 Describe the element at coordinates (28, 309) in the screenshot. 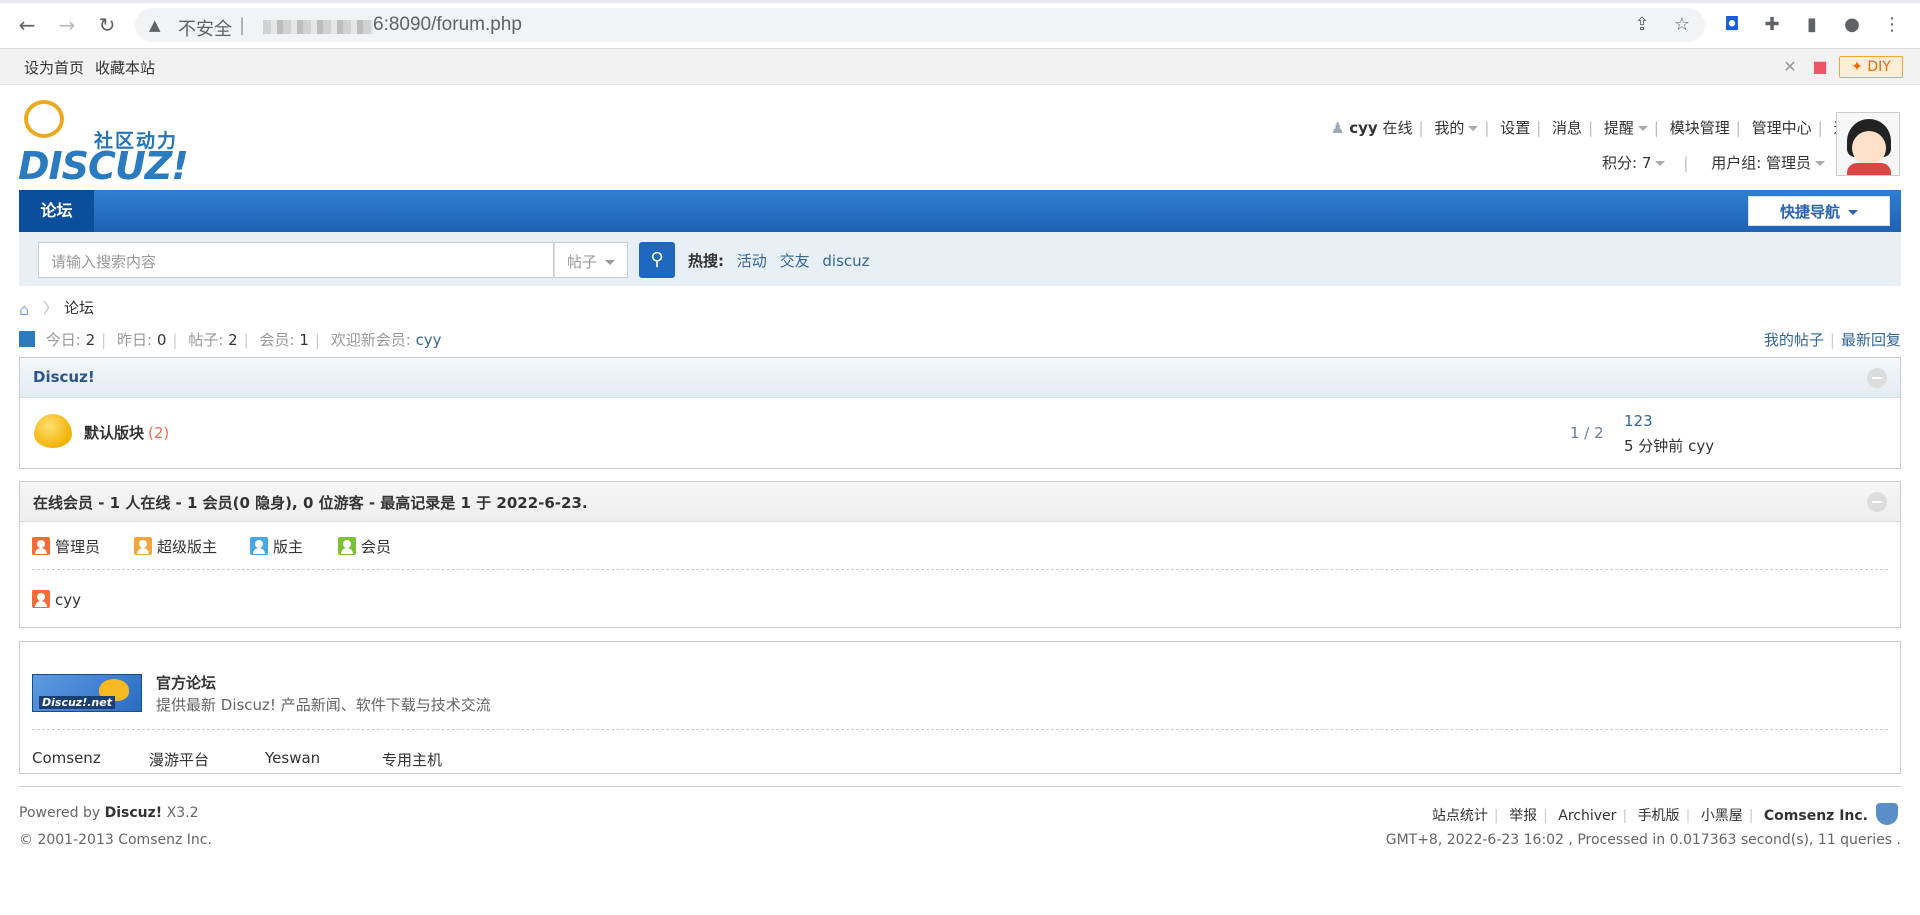

I see `home-icon: ⌂` at that location.